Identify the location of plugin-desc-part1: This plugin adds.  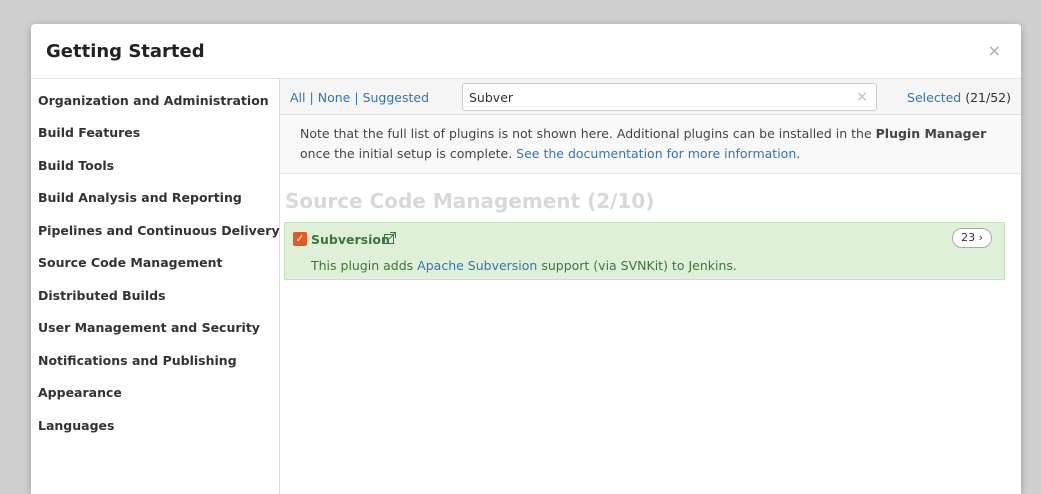
(364, 265).